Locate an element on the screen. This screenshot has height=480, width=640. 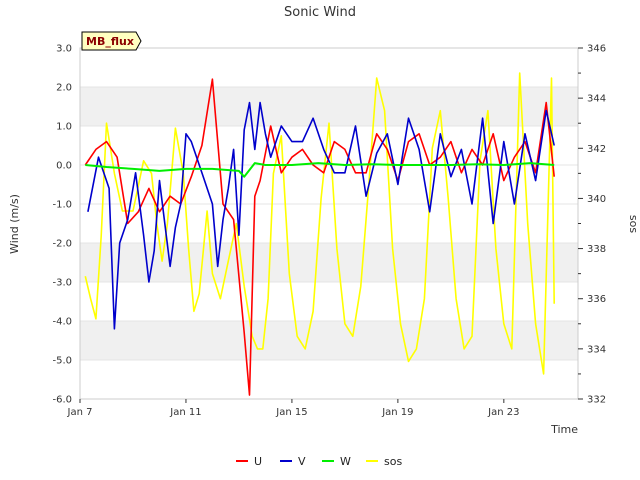
site-label: MB_flux is located at coordinates (110, 41).